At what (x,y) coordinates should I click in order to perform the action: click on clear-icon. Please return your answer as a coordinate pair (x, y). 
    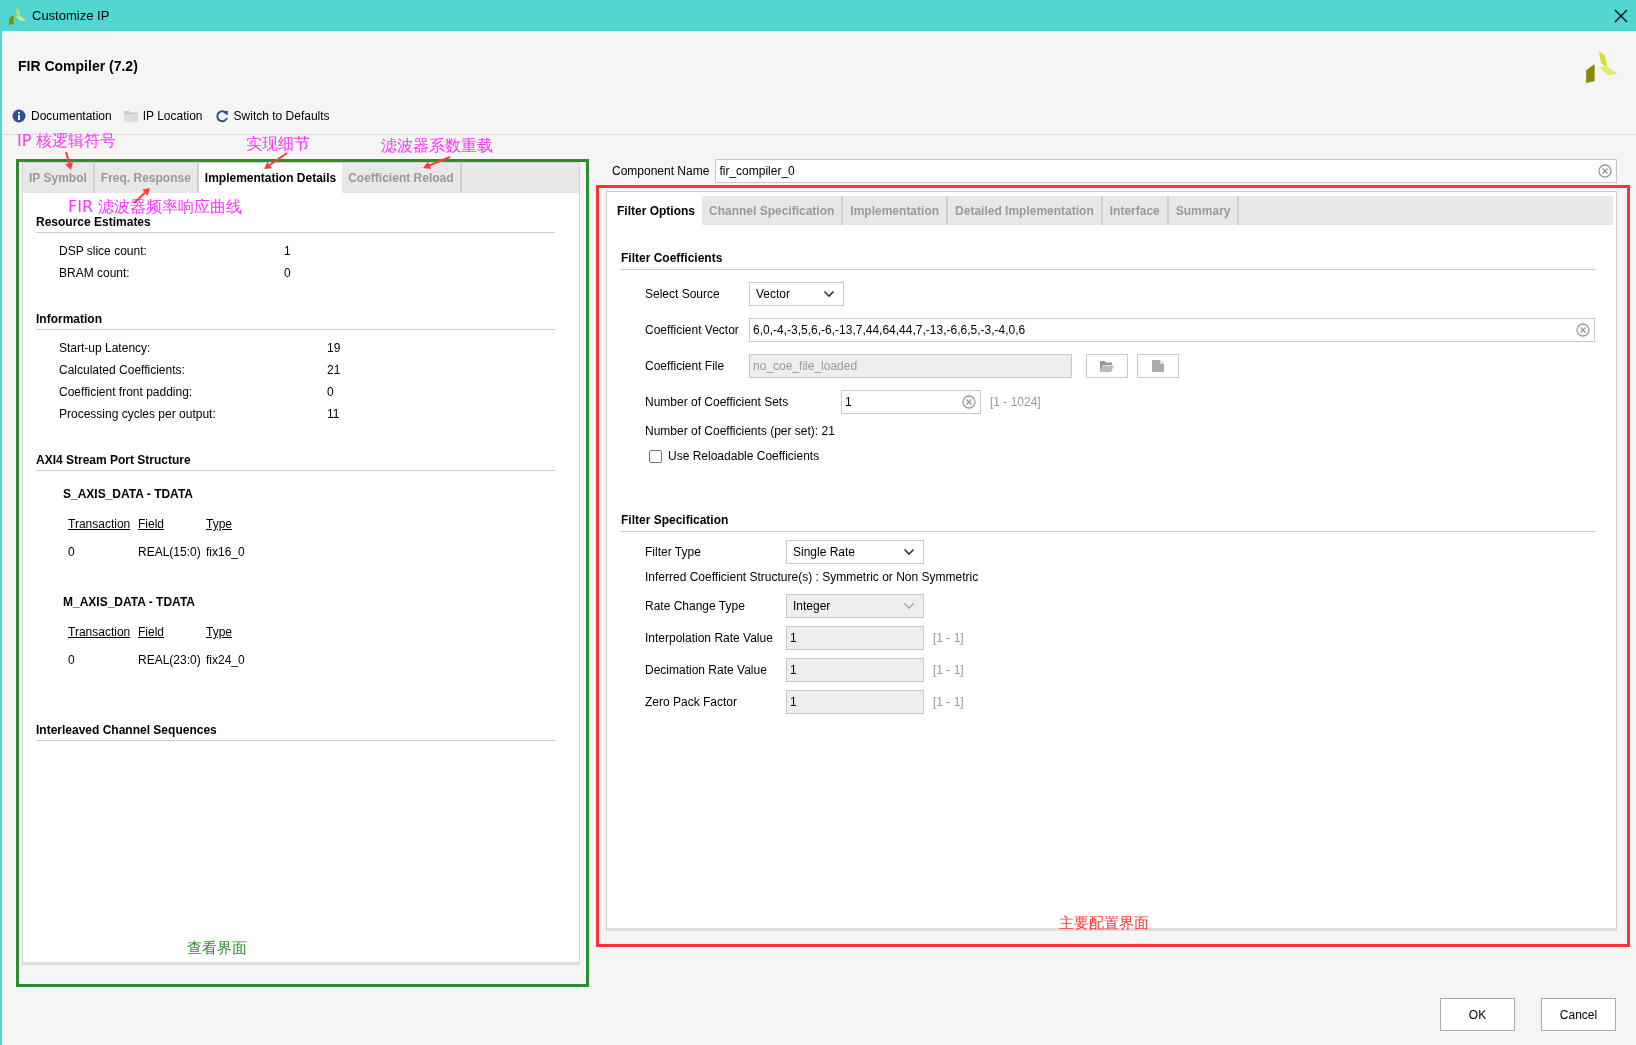
    Looking at the image, I should click on (1605, 171).